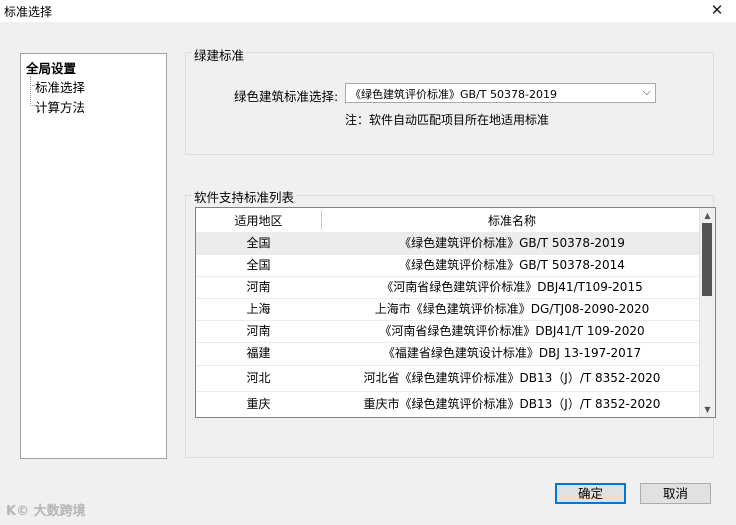  I want to click on auto-match-note: 注：软件自动匹配项目所在地适用标准, so click(447, 120).